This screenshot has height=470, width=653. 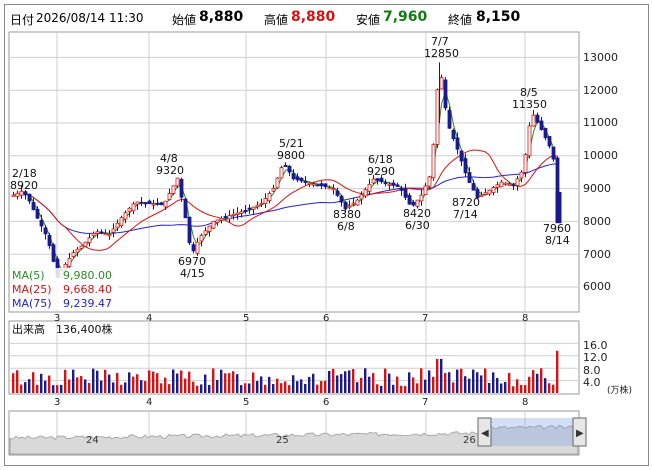 I want to click on range-window, so click(x=532, y=432).